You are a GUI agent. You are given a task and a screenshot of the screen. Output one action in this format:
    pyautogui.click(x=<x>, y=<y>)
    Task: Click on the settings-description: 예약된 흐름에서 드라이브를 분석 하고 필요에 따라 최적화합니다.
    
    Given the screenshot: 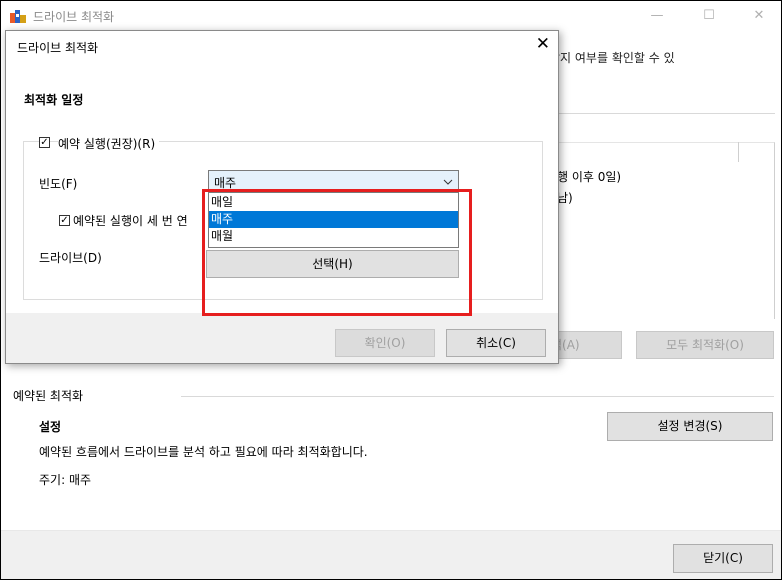 What is the action you would take?
    pyautogui.click(x=203, y=452)
    